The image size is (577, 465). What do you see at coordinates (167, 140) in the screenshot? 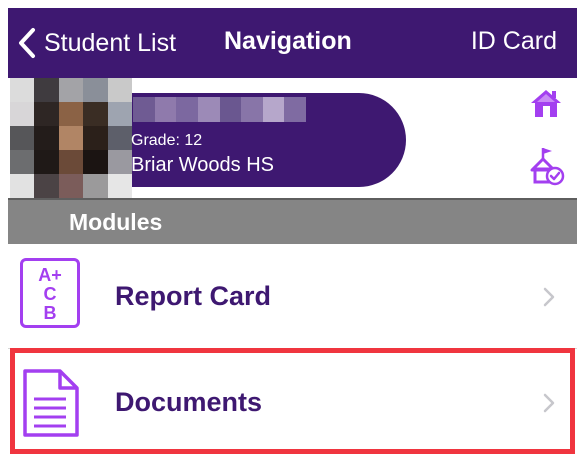
I see `student-grade: Grade: 12` at bounding box center [167, 140].